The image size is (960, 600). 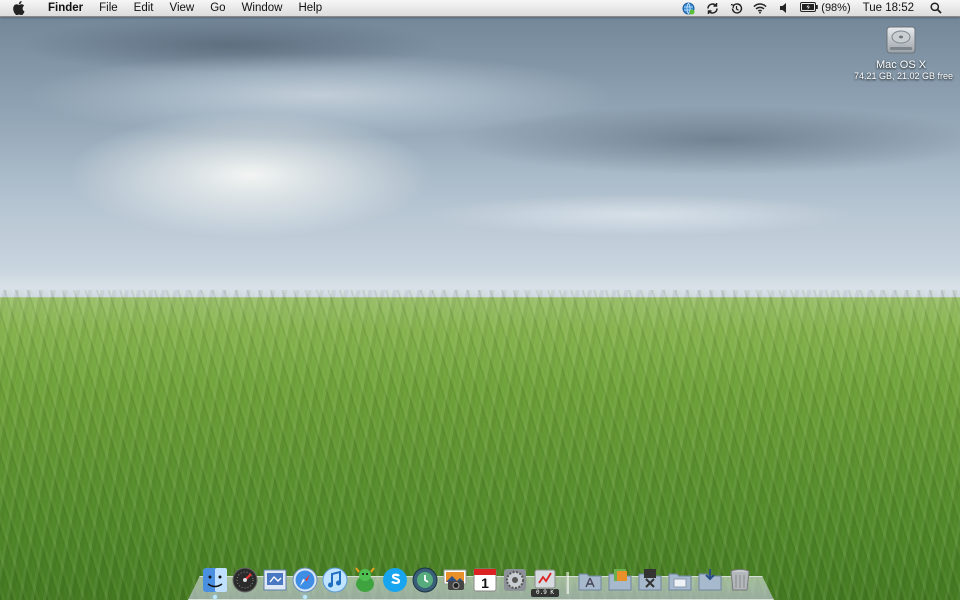 What do you see at coordinates (904, 76) in the screenshot?
I see `drive-info: 74.21 GB, 21.02 GB free` at bounding box center [904, 76].